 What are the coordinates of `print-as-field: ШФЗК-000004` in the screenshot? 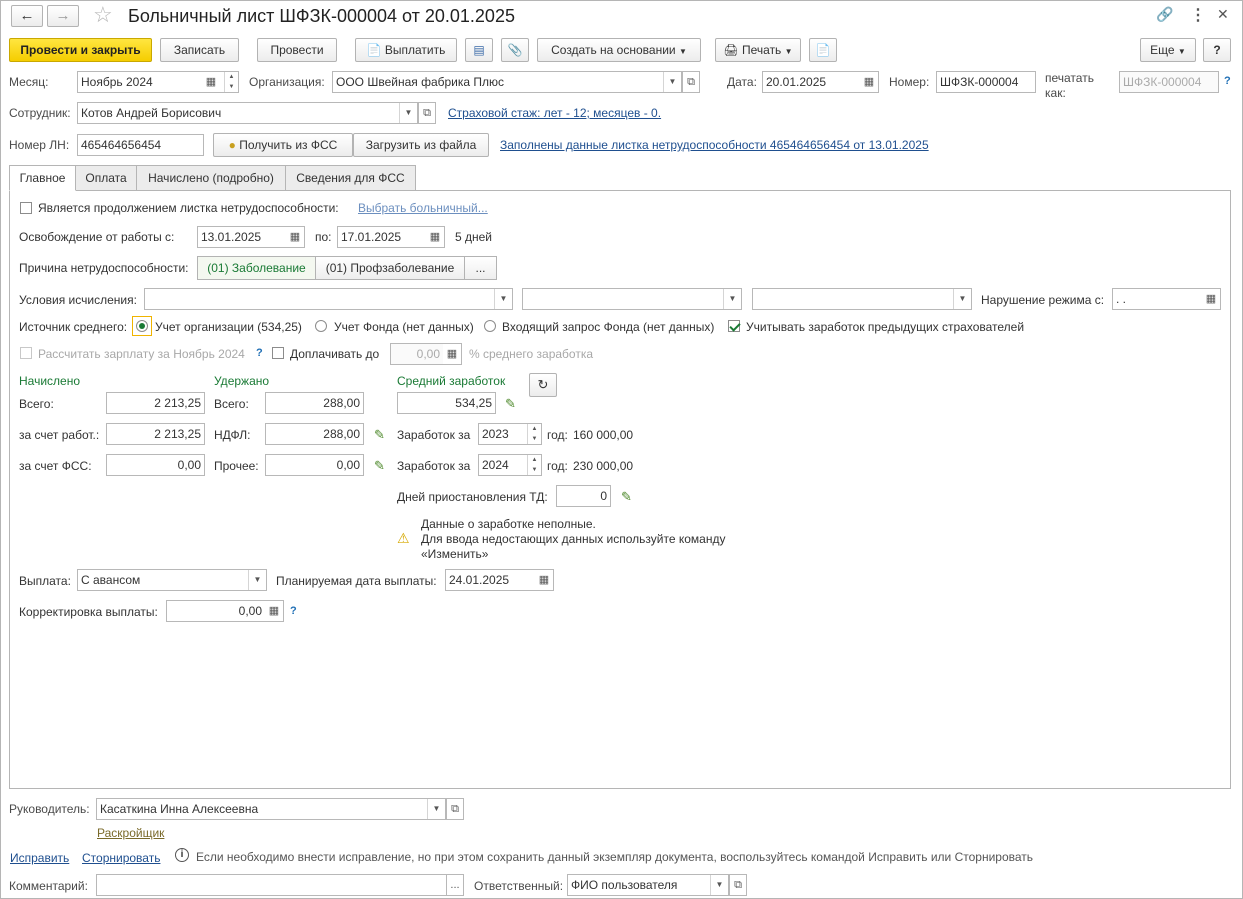 It's located at (1169, 82).